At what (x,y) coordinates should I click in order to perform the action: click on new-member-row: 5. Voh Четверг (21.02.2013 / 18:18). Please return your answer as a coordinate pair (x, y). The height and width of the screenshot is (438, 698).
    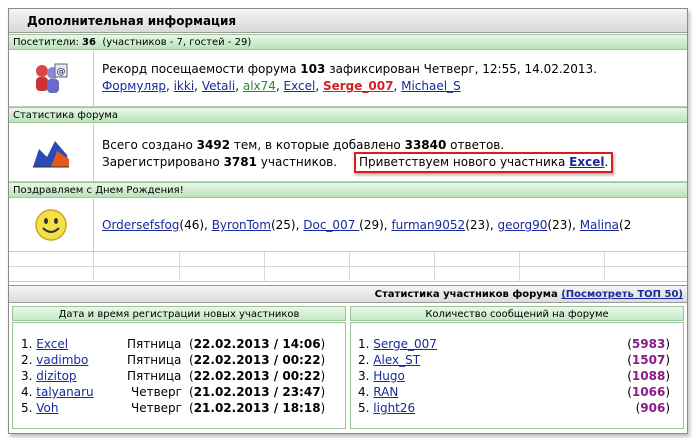
    Looking at the image, I should click on (173, 408).